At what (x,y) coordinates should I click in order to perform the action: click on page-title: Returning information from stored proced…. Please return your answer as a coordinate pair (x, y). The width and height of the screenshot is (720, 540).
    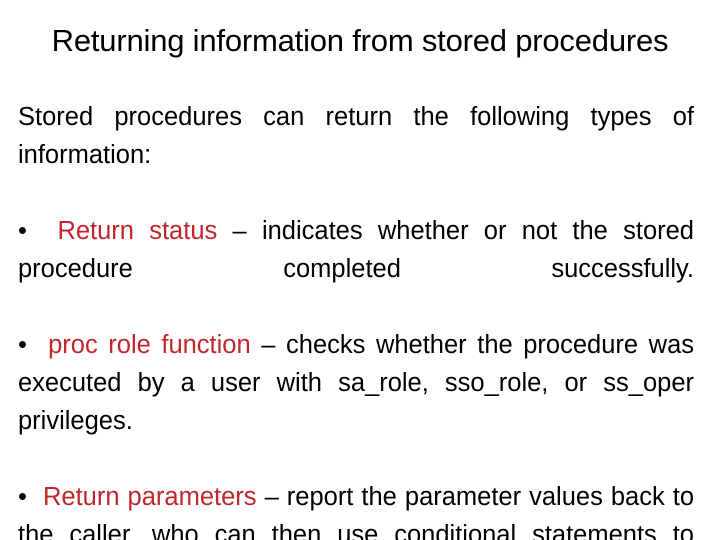
    Looking at the image, I should click on (360, 40).